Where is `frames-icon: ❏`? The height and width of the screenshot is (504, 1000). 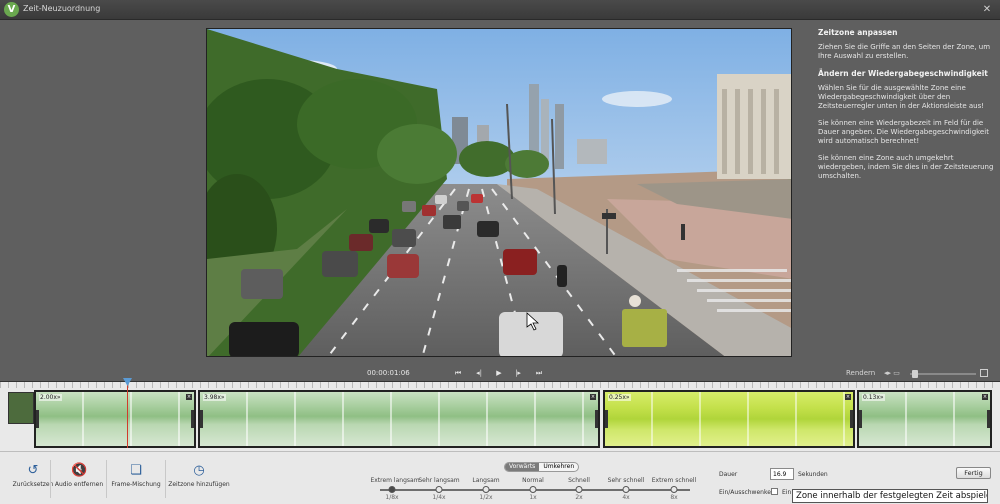
frames-icon: ❏ is located at coordinates (136, 470).